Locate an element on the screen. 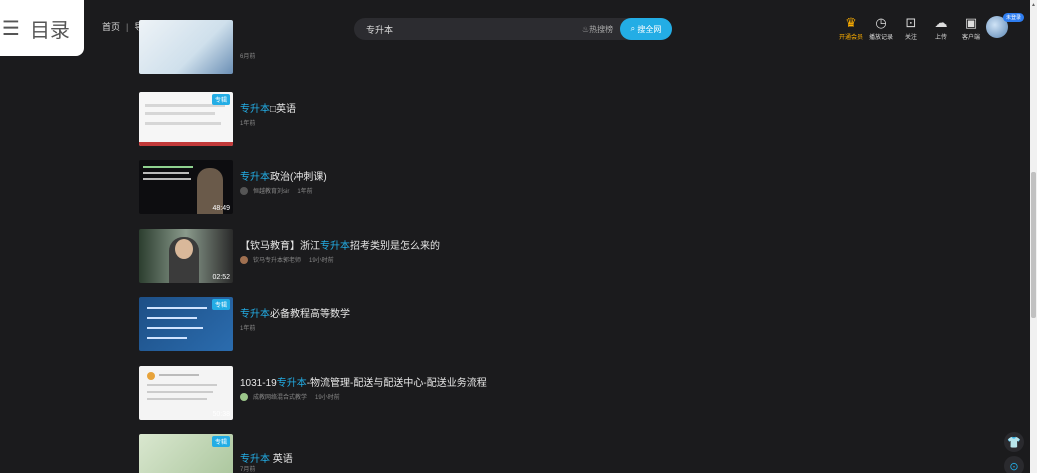 The image size is (1037, 473). list-item: 专辑 专升本 英语 7月前 is located at coordinates (489, 453).